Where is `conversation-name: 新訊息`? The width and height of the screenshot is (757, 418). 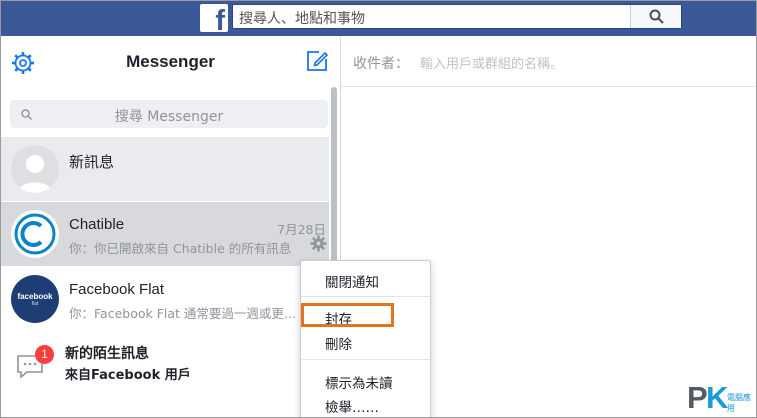 conversation-name: 新訊息 is located at coordinates (92, 162).